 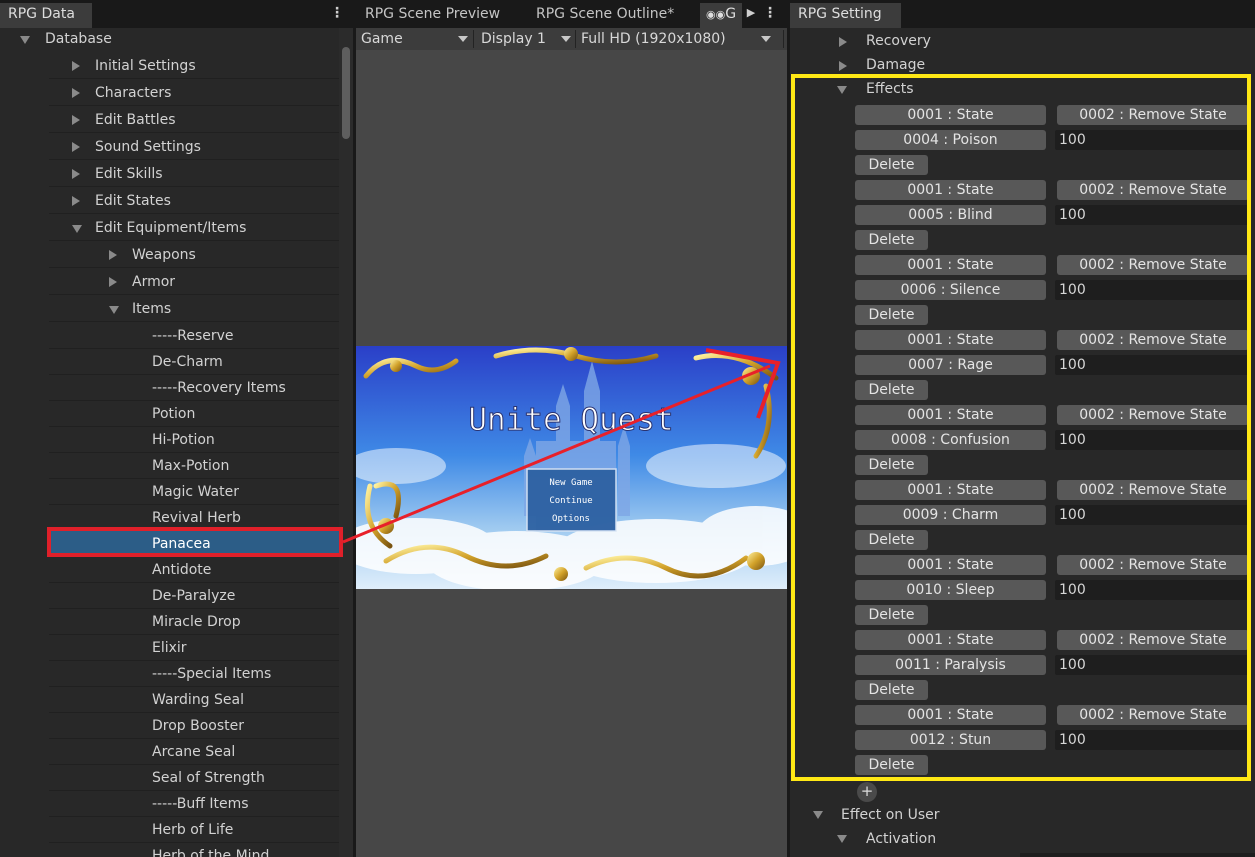 What do you see at coordinates (561, 446) in the screenshot?
I see `annotation-arrow` at bounding box center [561, 446].